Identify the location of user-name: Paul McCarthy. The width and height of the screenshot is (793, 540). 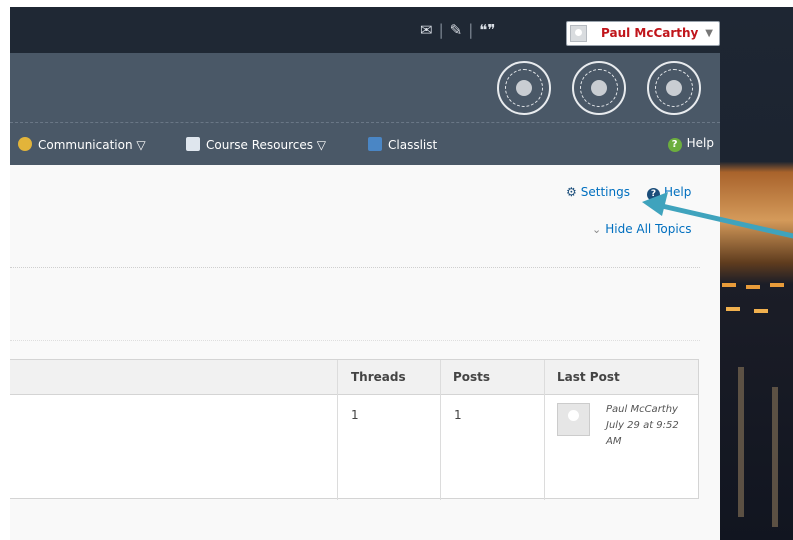
(650, 33).